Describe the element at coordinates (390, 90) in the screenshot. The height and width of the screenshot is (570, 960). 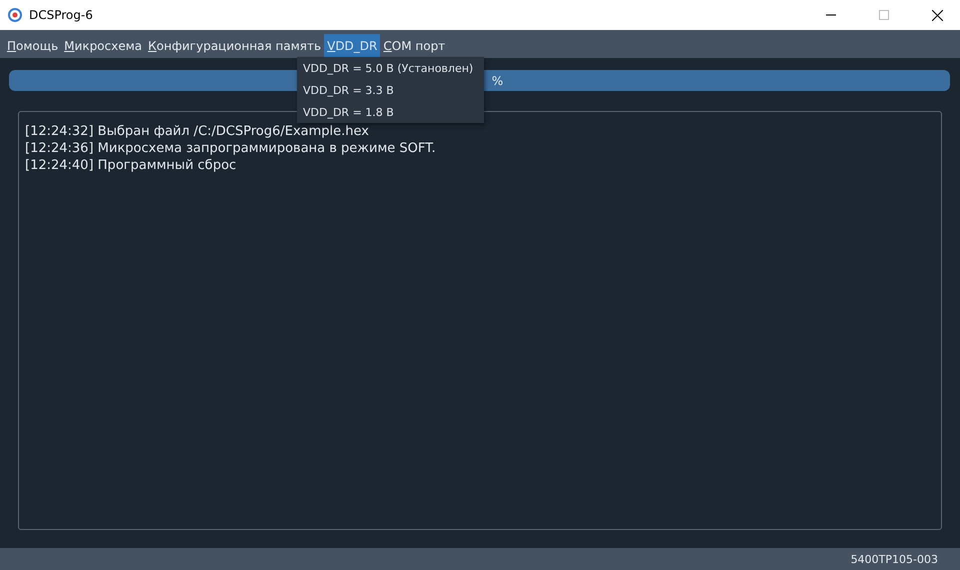
I see `dropdown-item: VDD_DR = 3.3 В` at that location.